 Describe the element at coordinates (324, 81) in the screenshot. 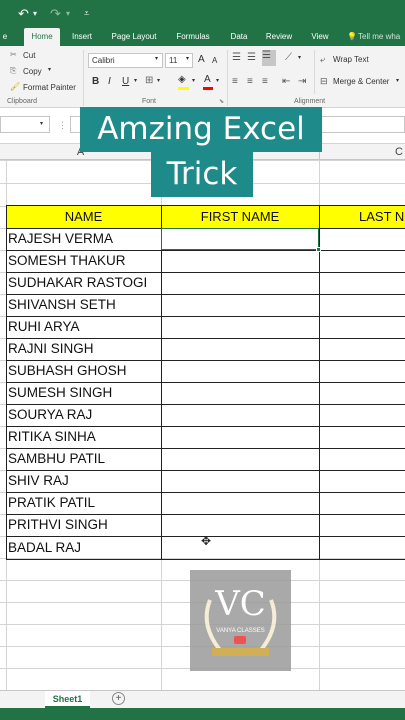

I see `merge-center-icon: ⊟` at that location.